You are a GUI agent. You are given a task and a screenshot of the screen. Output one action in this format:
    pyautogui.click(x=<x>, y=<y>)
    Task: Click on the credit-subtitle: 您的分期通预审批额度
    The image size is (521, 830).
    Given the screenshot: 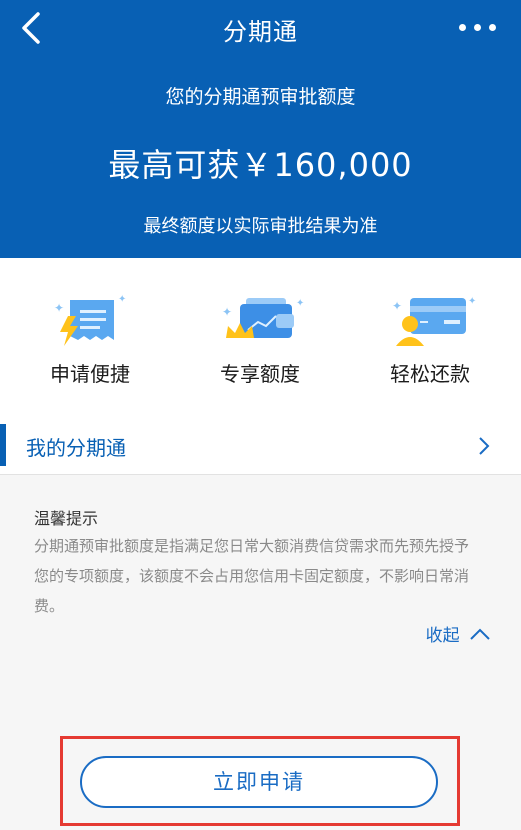 What is the action you would take?
    pyautogui.click(x=260, y=97)
    